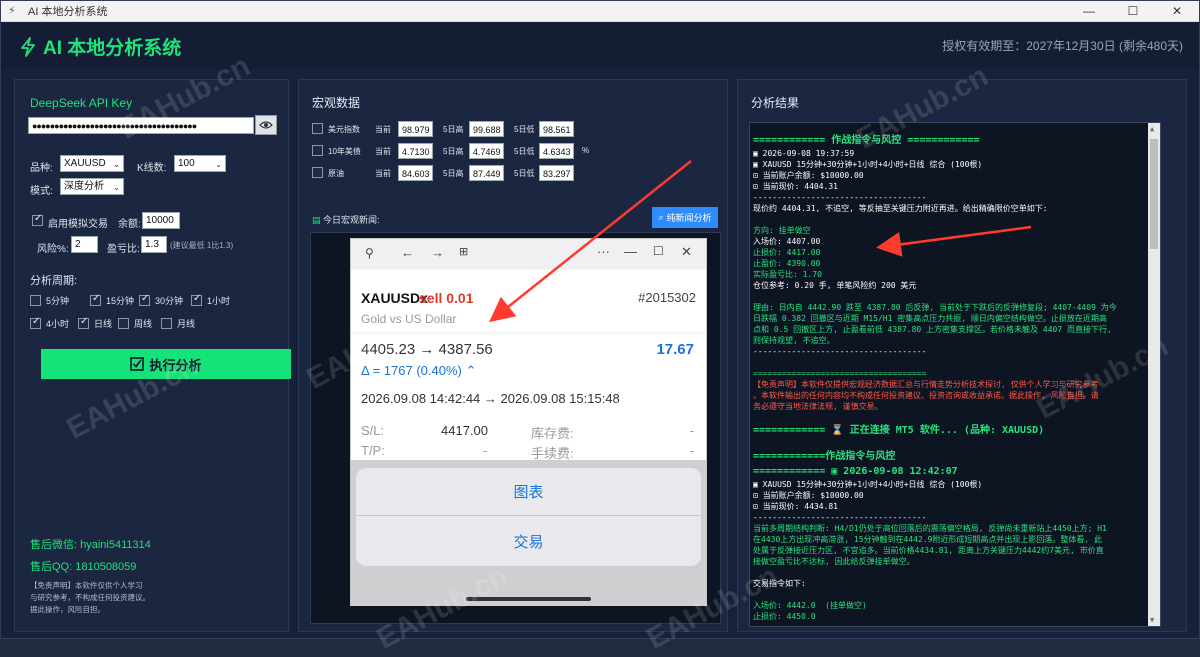 The image size is (1200, 657). What do you see at coordinates (81, 103) in the screenshot?
I see `api-key-title: DeepSeek API Key` at bounding box center [81, 103].